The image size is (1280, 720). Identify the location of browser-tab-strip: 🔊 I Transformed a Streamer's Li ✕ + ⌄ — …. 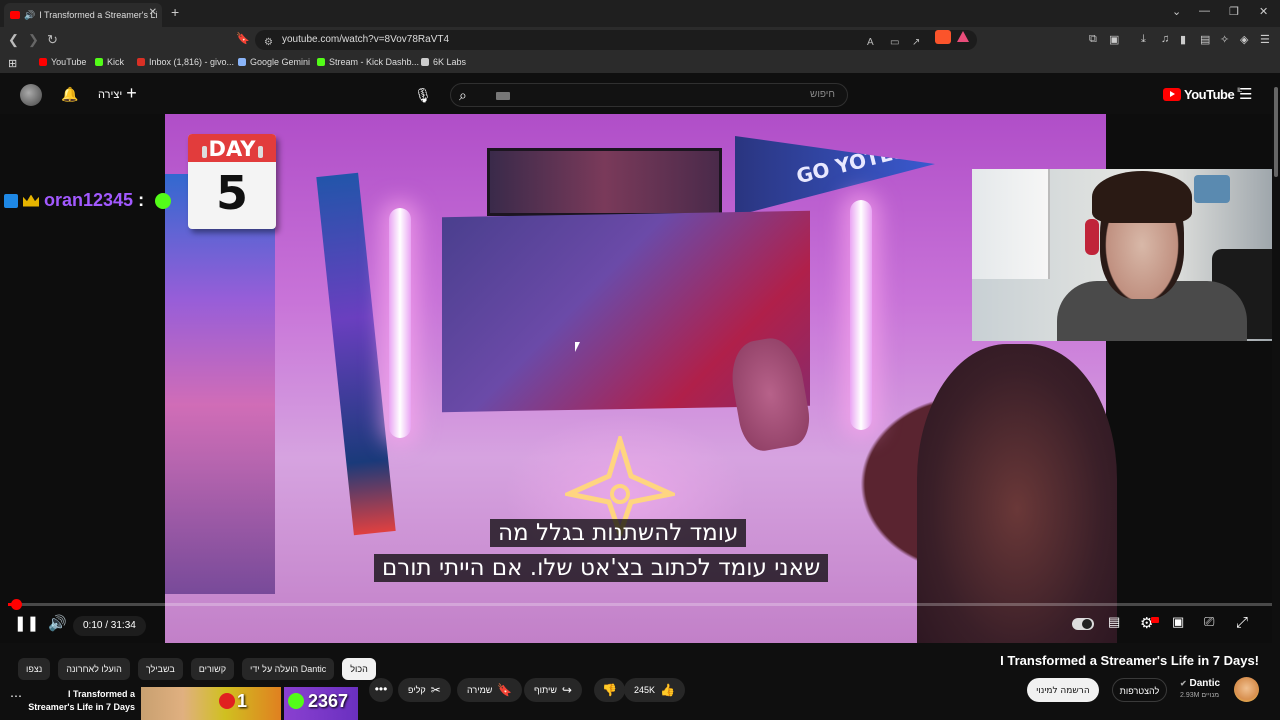
(640, 13).